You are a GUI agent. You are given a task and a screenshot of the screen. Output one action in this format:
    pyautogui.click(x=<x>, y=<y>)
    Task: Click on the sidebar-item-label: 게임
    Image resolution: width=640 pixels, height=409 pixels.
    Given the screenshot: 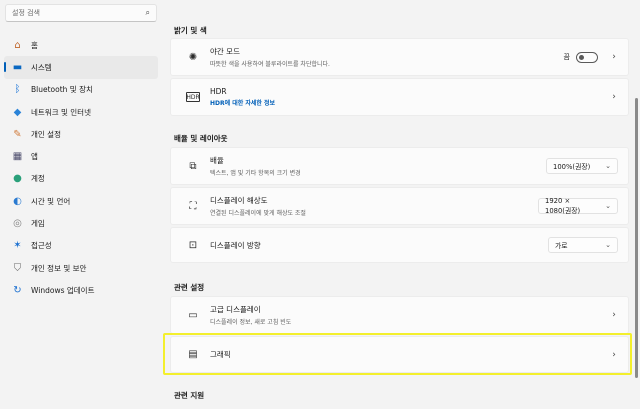 What is the action you would take?
    pyautogui.click(x=38, y=224)
    